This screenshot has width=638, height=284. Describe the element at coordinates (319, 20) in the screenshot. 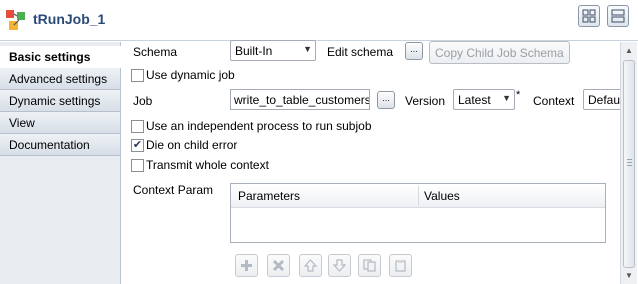

I see `component-header: tRunJob_1` at that location.